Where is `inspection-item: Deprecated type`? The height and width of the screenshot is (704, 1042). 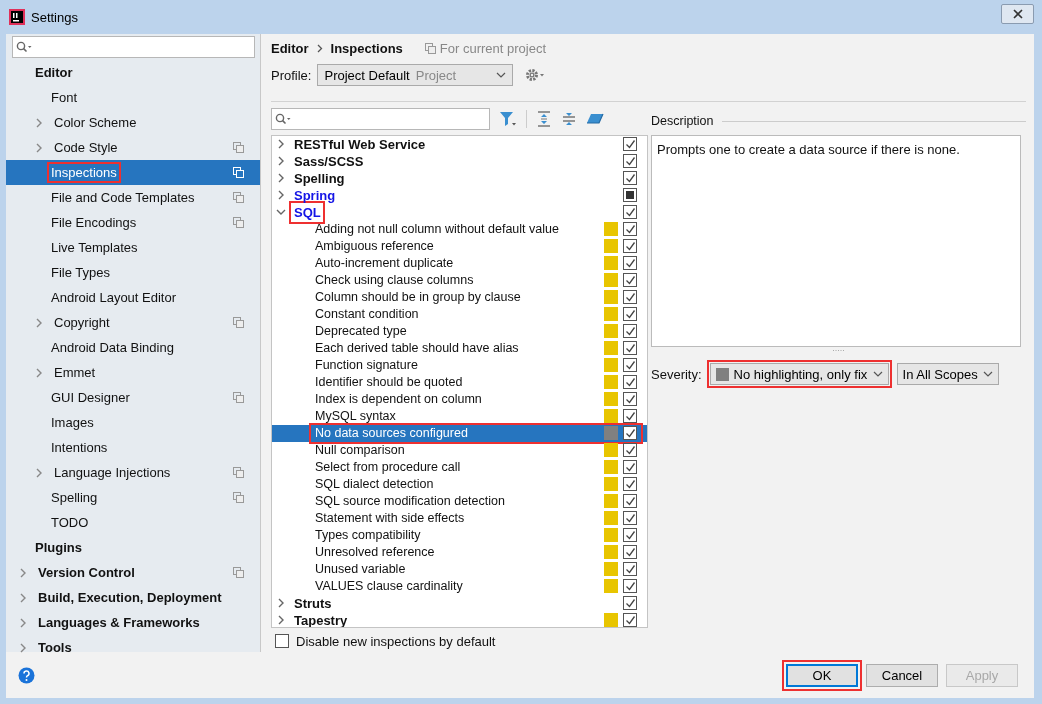
inspection-item: Deprecated type is located at coordinates (361, 331).